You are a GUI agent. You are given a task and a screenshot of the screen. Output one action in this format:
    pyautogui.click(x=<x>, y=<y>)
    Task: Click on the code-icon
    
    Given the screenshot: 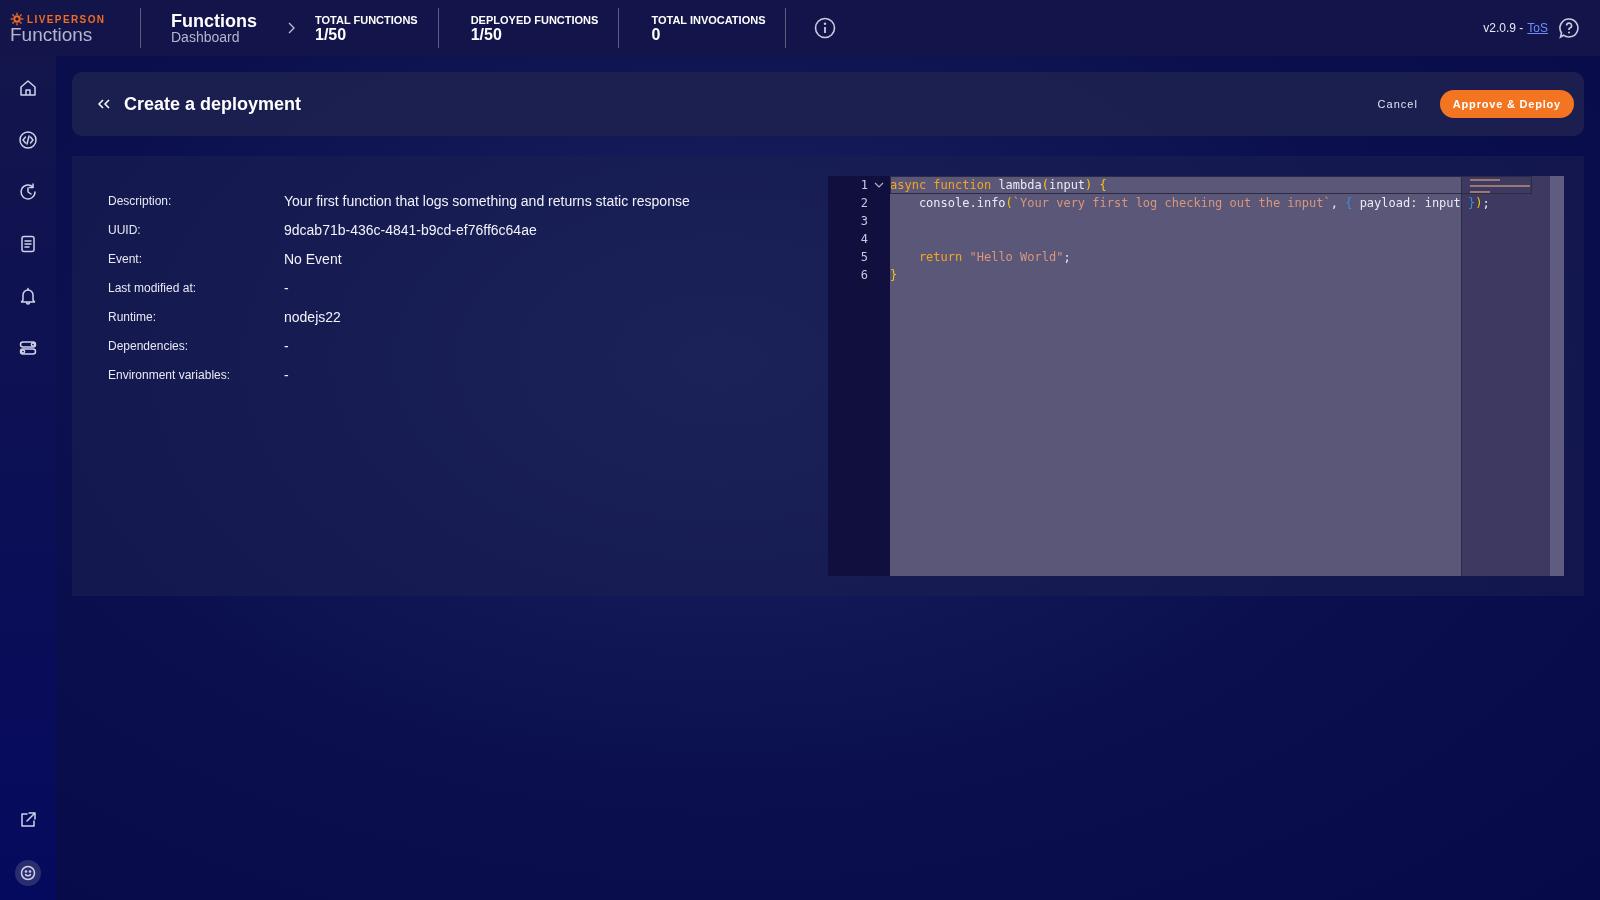 What is the action you would take?
    pyautogui.click(x=28, y=140)
    